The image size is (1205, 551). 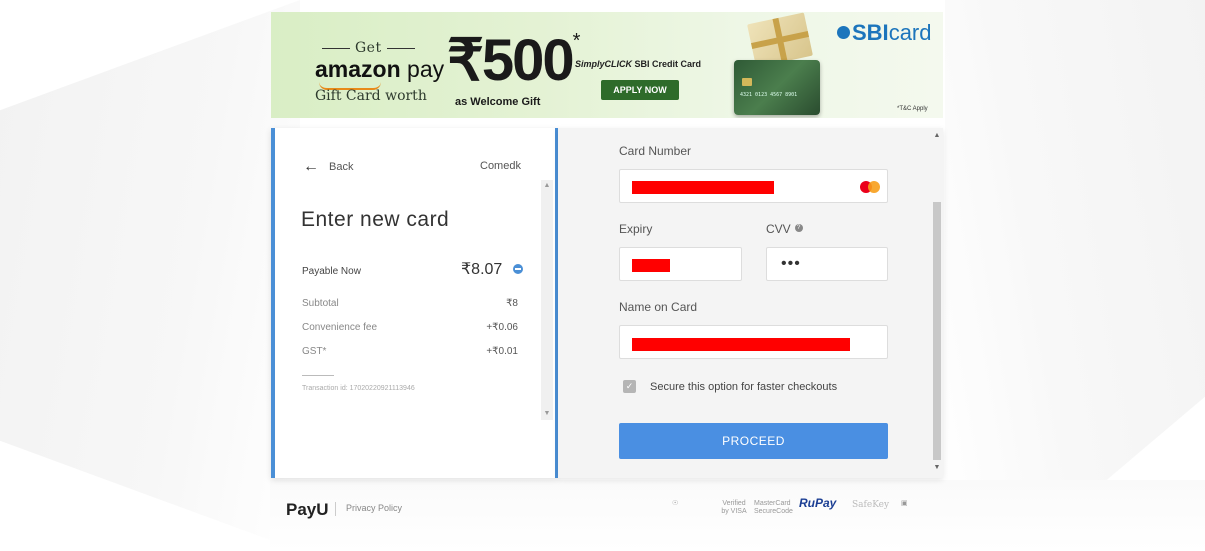 What do you see at coordinates (358, 388) in the screenshot?
I see `transaction-id: Transaction id: 17020220921113946` at bounding box center [358, 388].